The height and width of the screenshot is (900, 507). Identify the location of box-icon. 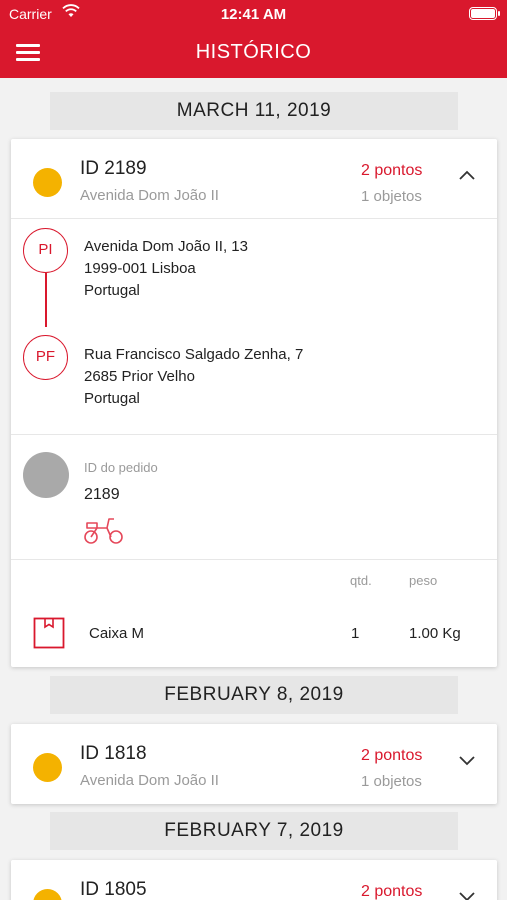
(49, 633).